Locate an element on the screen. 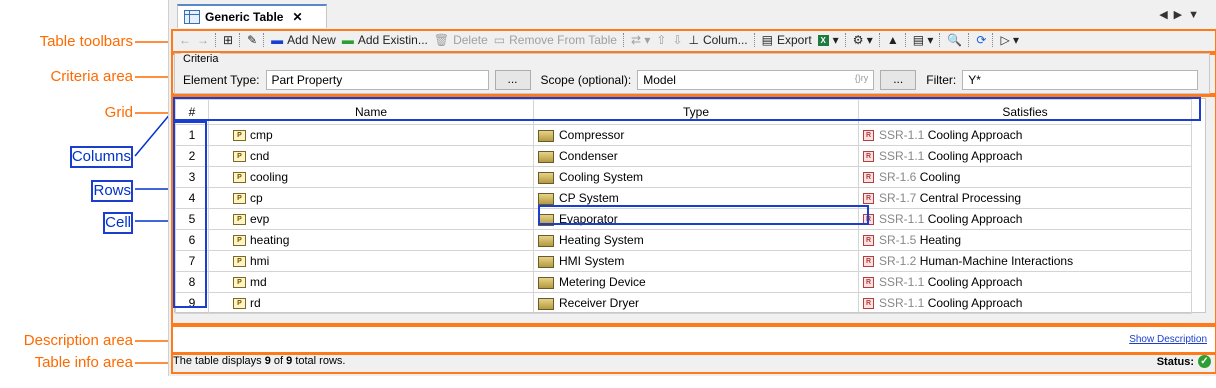  scope-field: Model {}ry is located at coordinates (756, 80).